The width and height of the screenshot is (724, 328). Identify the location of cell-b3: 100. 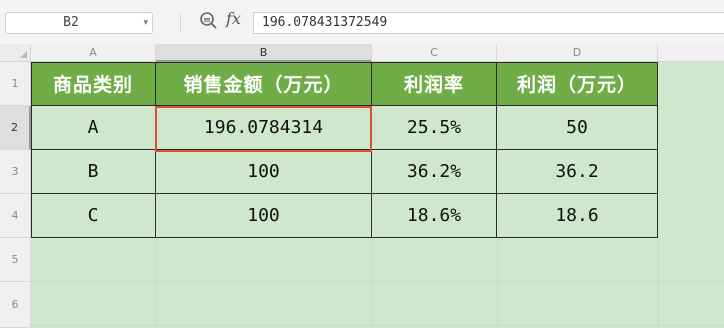
(264, 172).